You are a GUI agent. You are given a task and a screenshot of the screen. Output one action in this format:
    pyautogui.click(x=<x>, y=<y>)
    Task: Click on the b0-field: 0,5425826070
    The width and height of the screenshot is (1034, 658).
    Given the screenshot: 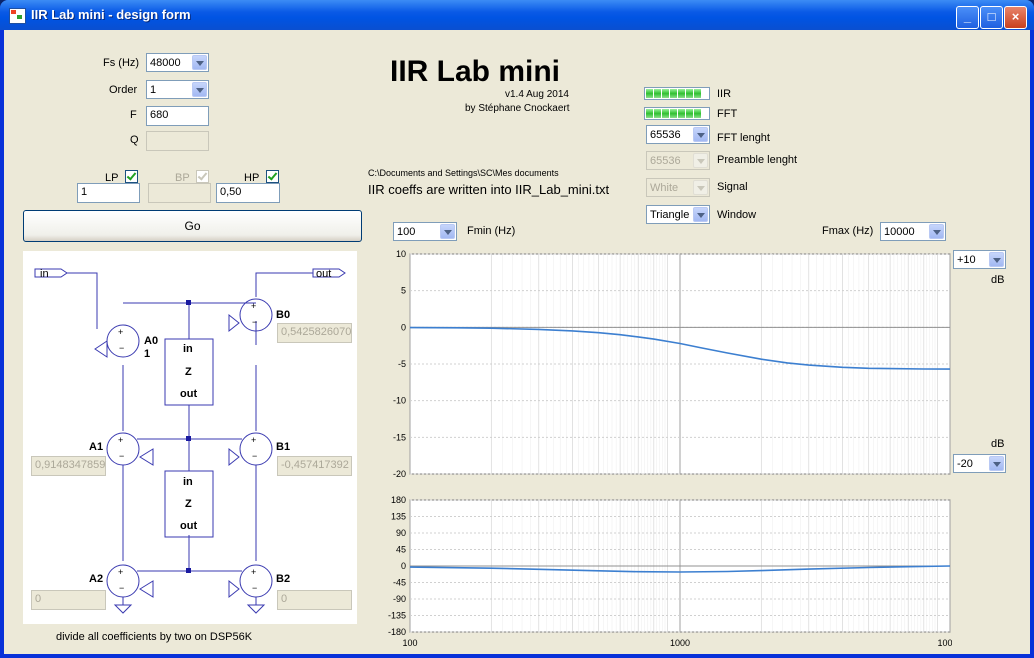 What is the action you would take?
    pyautogui.click(x=314, y=333)
    